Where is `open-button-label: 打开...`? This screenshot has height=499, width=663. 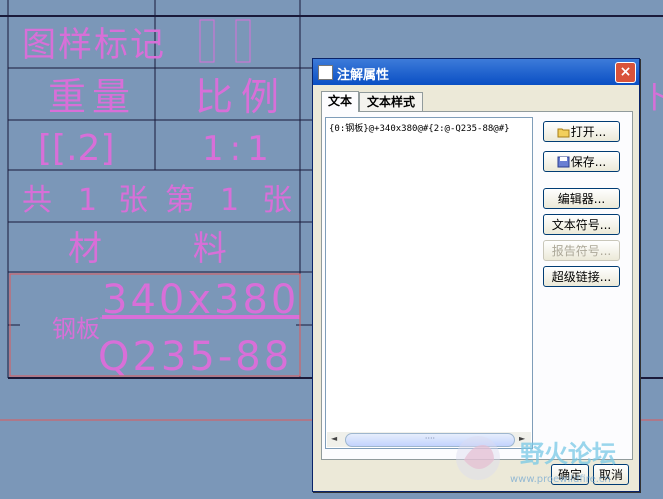 open-button-label: 打开... is located at coordinates (588, 132).